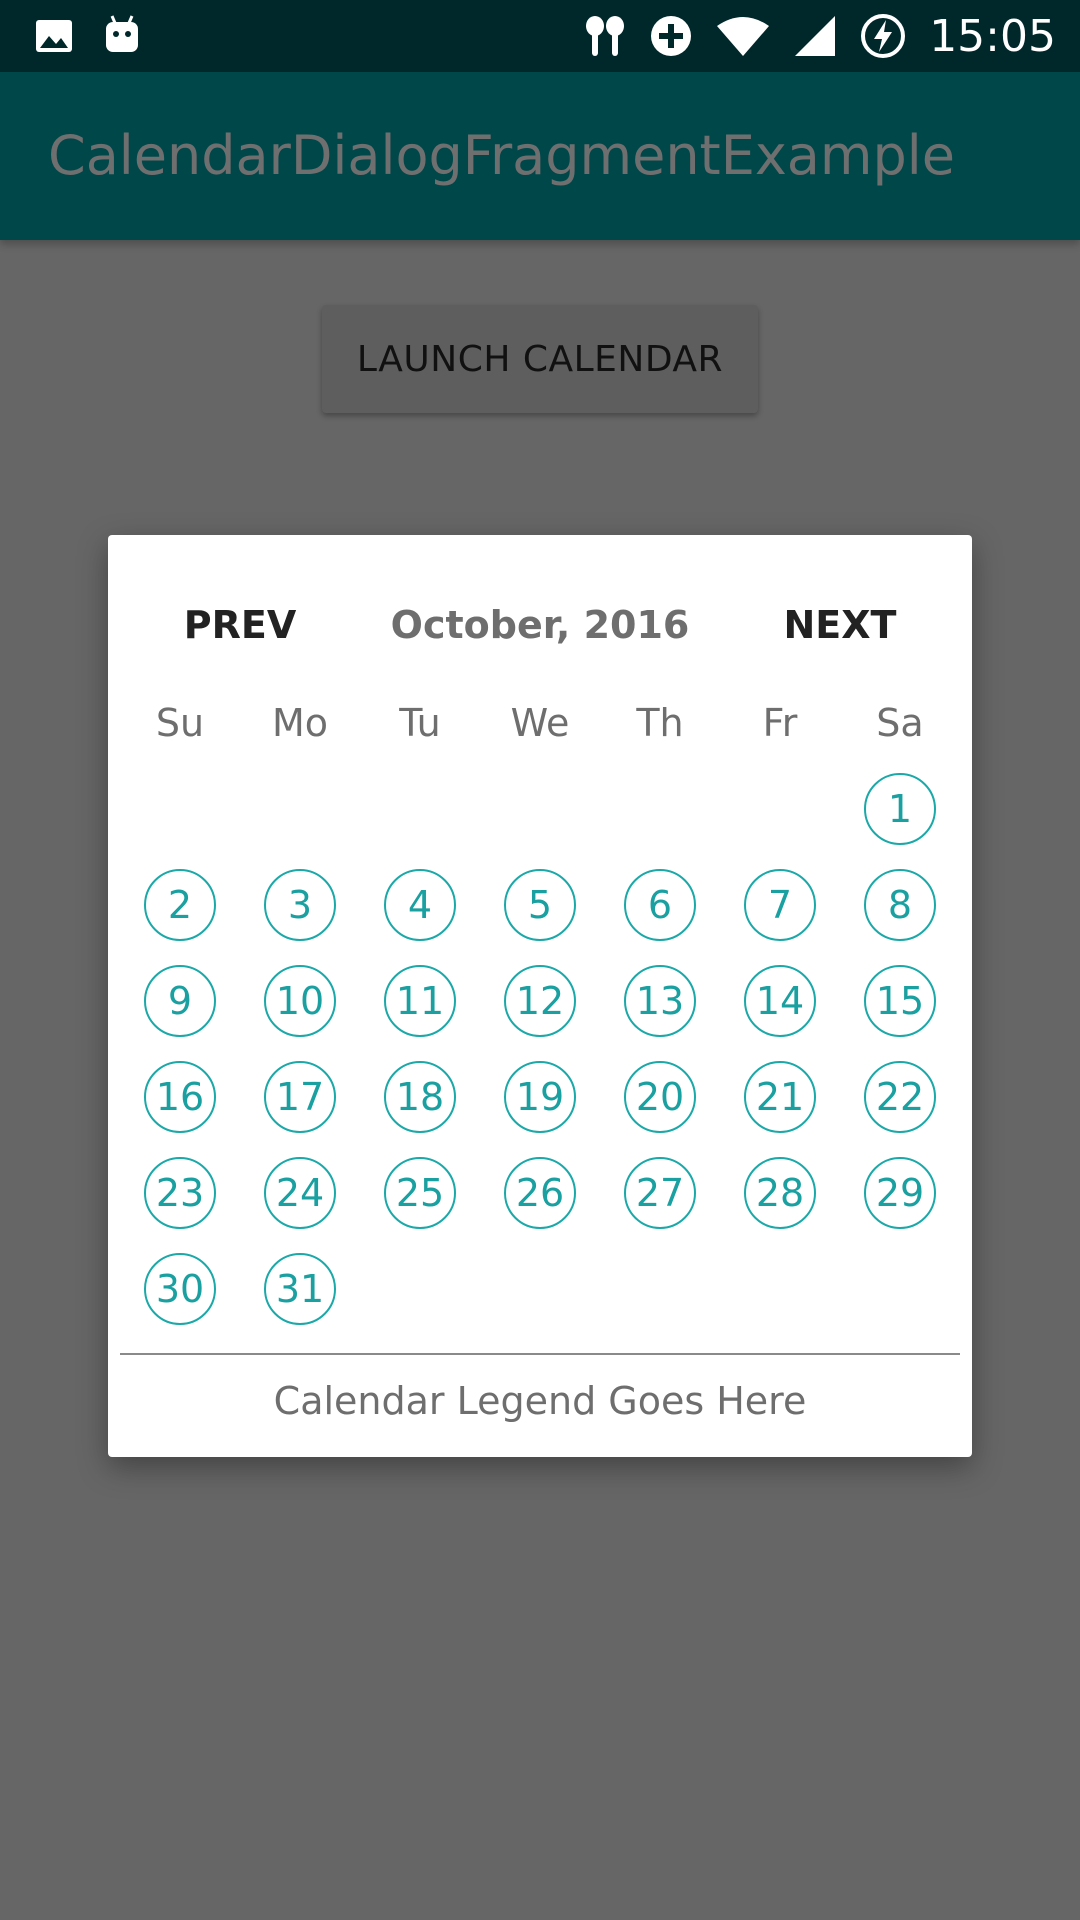 The width and height of the screenshot is (1080, 1920). What do you see at coordinates (660, 905) in the screenshot?
I see `day-cell: 6` at bounding box center [660, 905].